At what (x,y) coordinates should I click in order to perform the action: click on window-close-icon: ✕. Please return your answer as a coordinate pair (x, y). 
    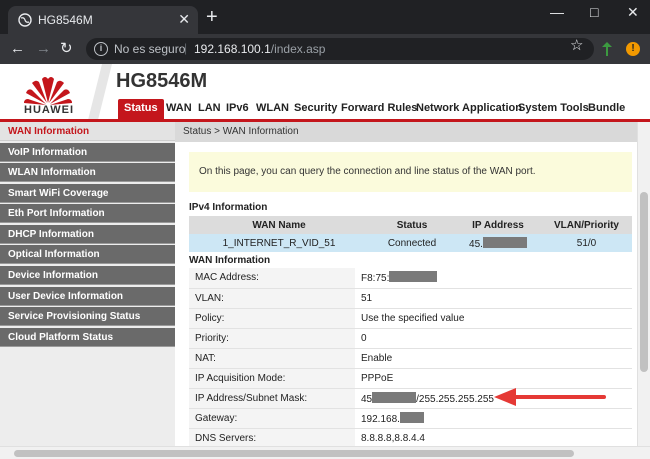
    Looking at the image, I should click on (633, 12).